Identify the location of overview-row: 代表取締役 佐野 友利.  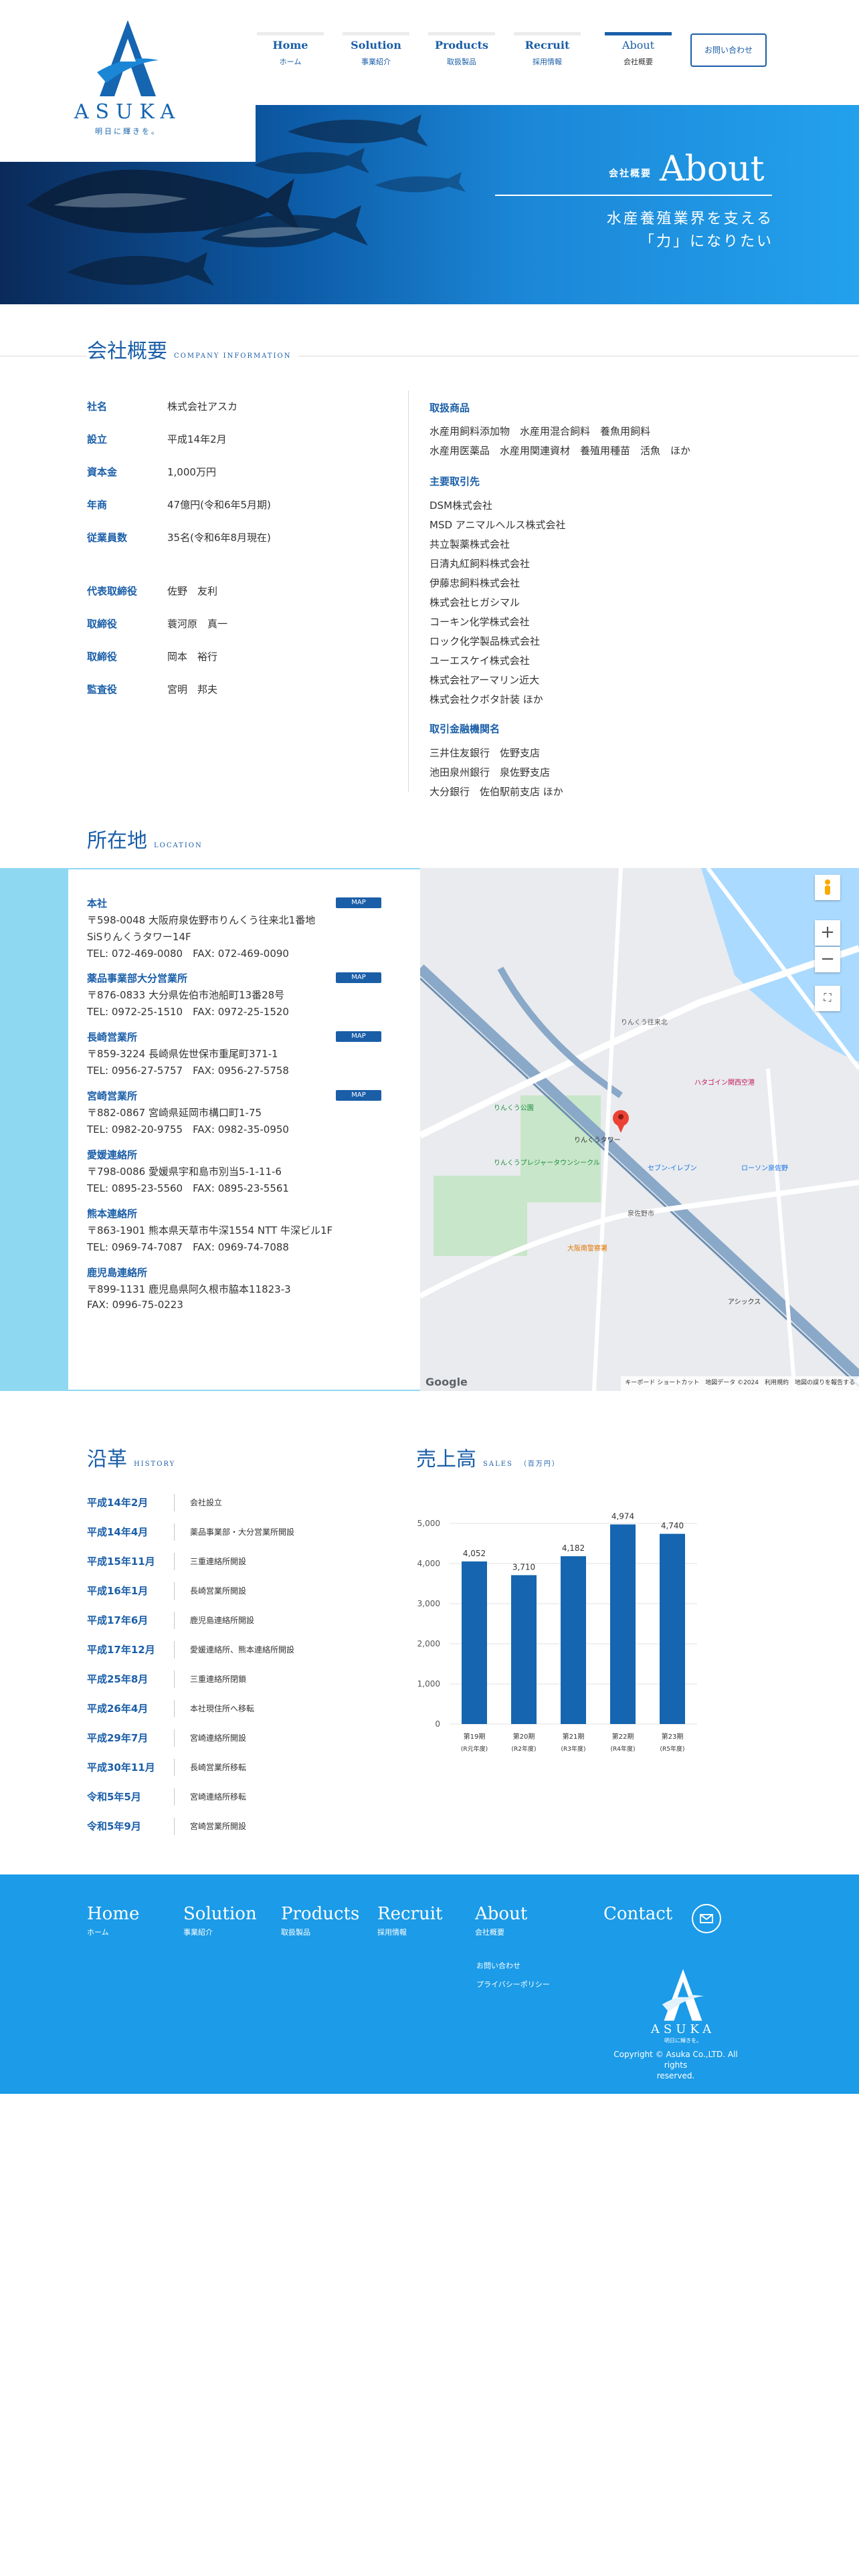
(244, 592).